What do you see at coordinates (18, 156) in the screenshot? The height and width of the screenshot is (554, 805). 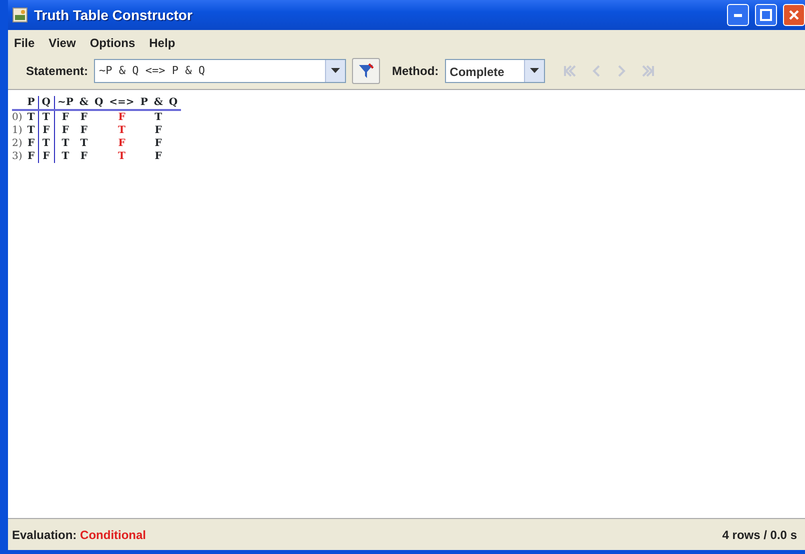 I see `row-number: 3)` at bounding box center [18, 156].